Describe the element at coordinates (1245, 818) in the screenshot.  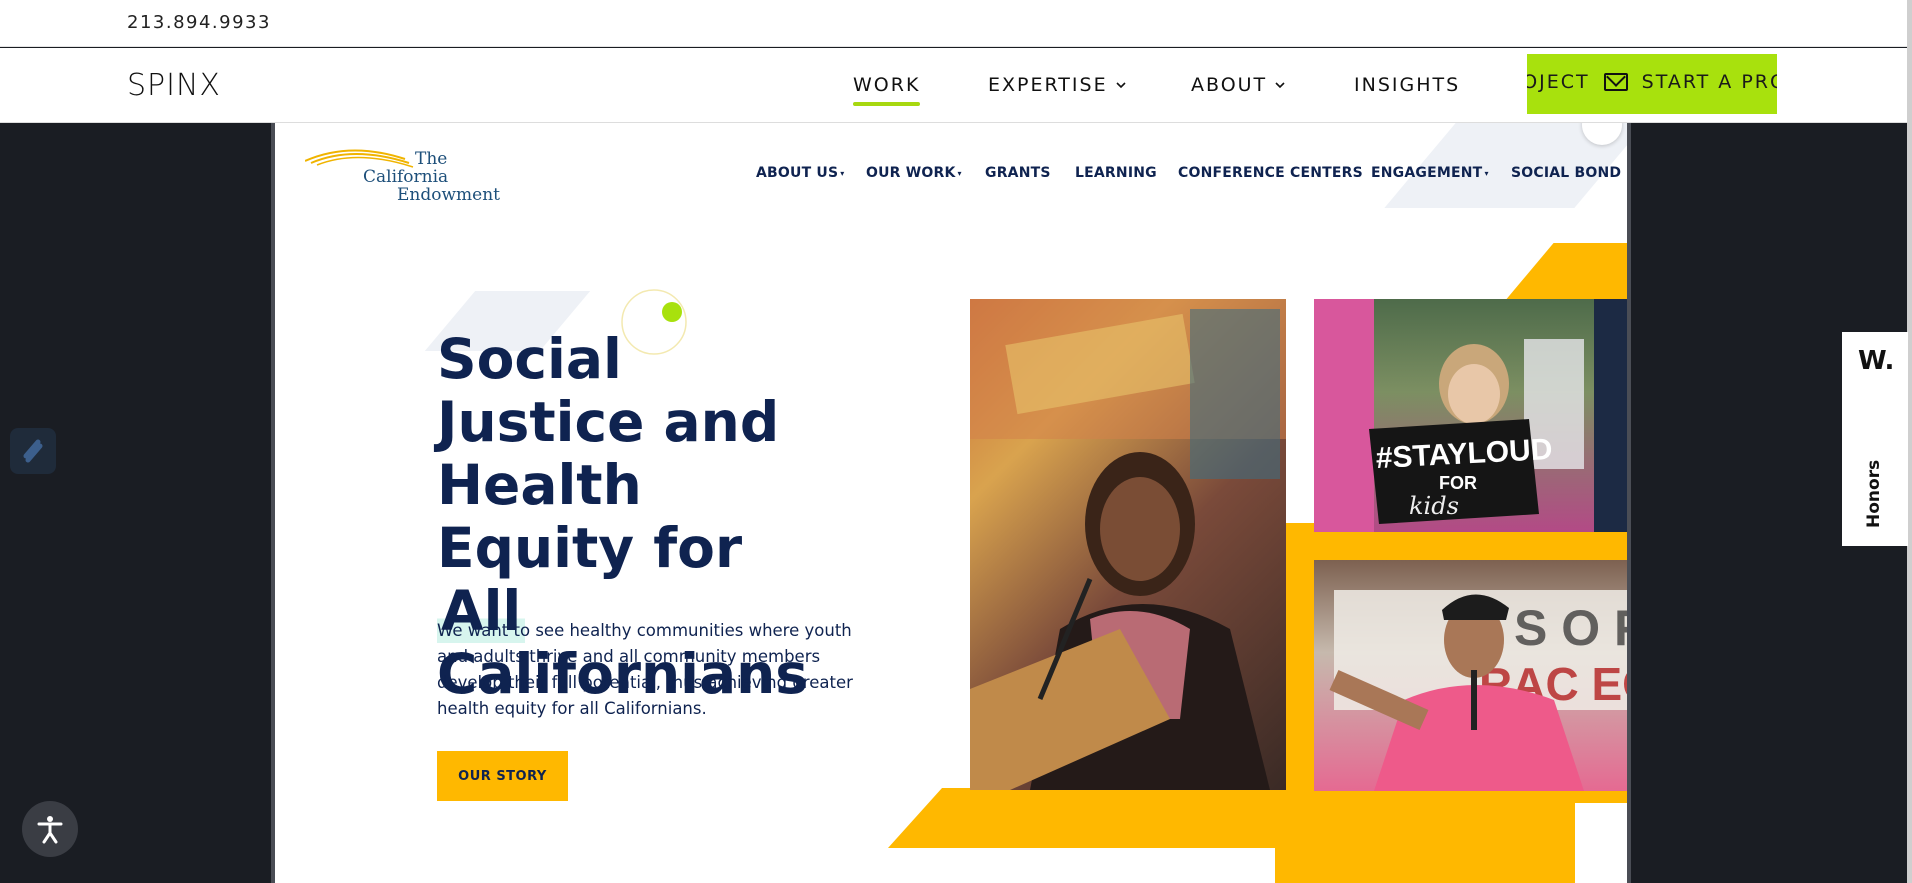
I see `yellow-accent-bottom` at that location.